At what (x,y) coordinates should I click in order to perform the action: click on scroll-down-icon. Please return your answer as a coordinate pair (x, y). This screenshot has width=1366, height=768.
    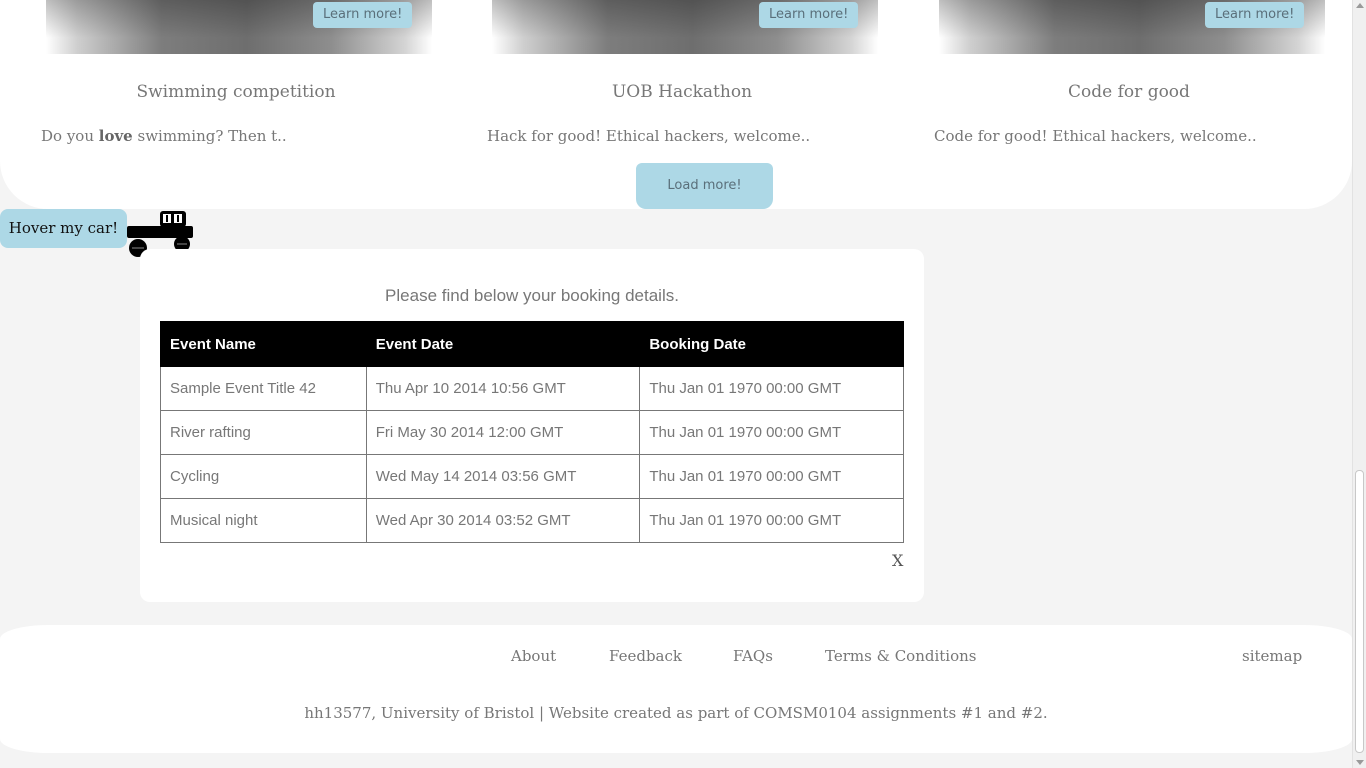
    Looking at the image, I should click on (1360, 762).